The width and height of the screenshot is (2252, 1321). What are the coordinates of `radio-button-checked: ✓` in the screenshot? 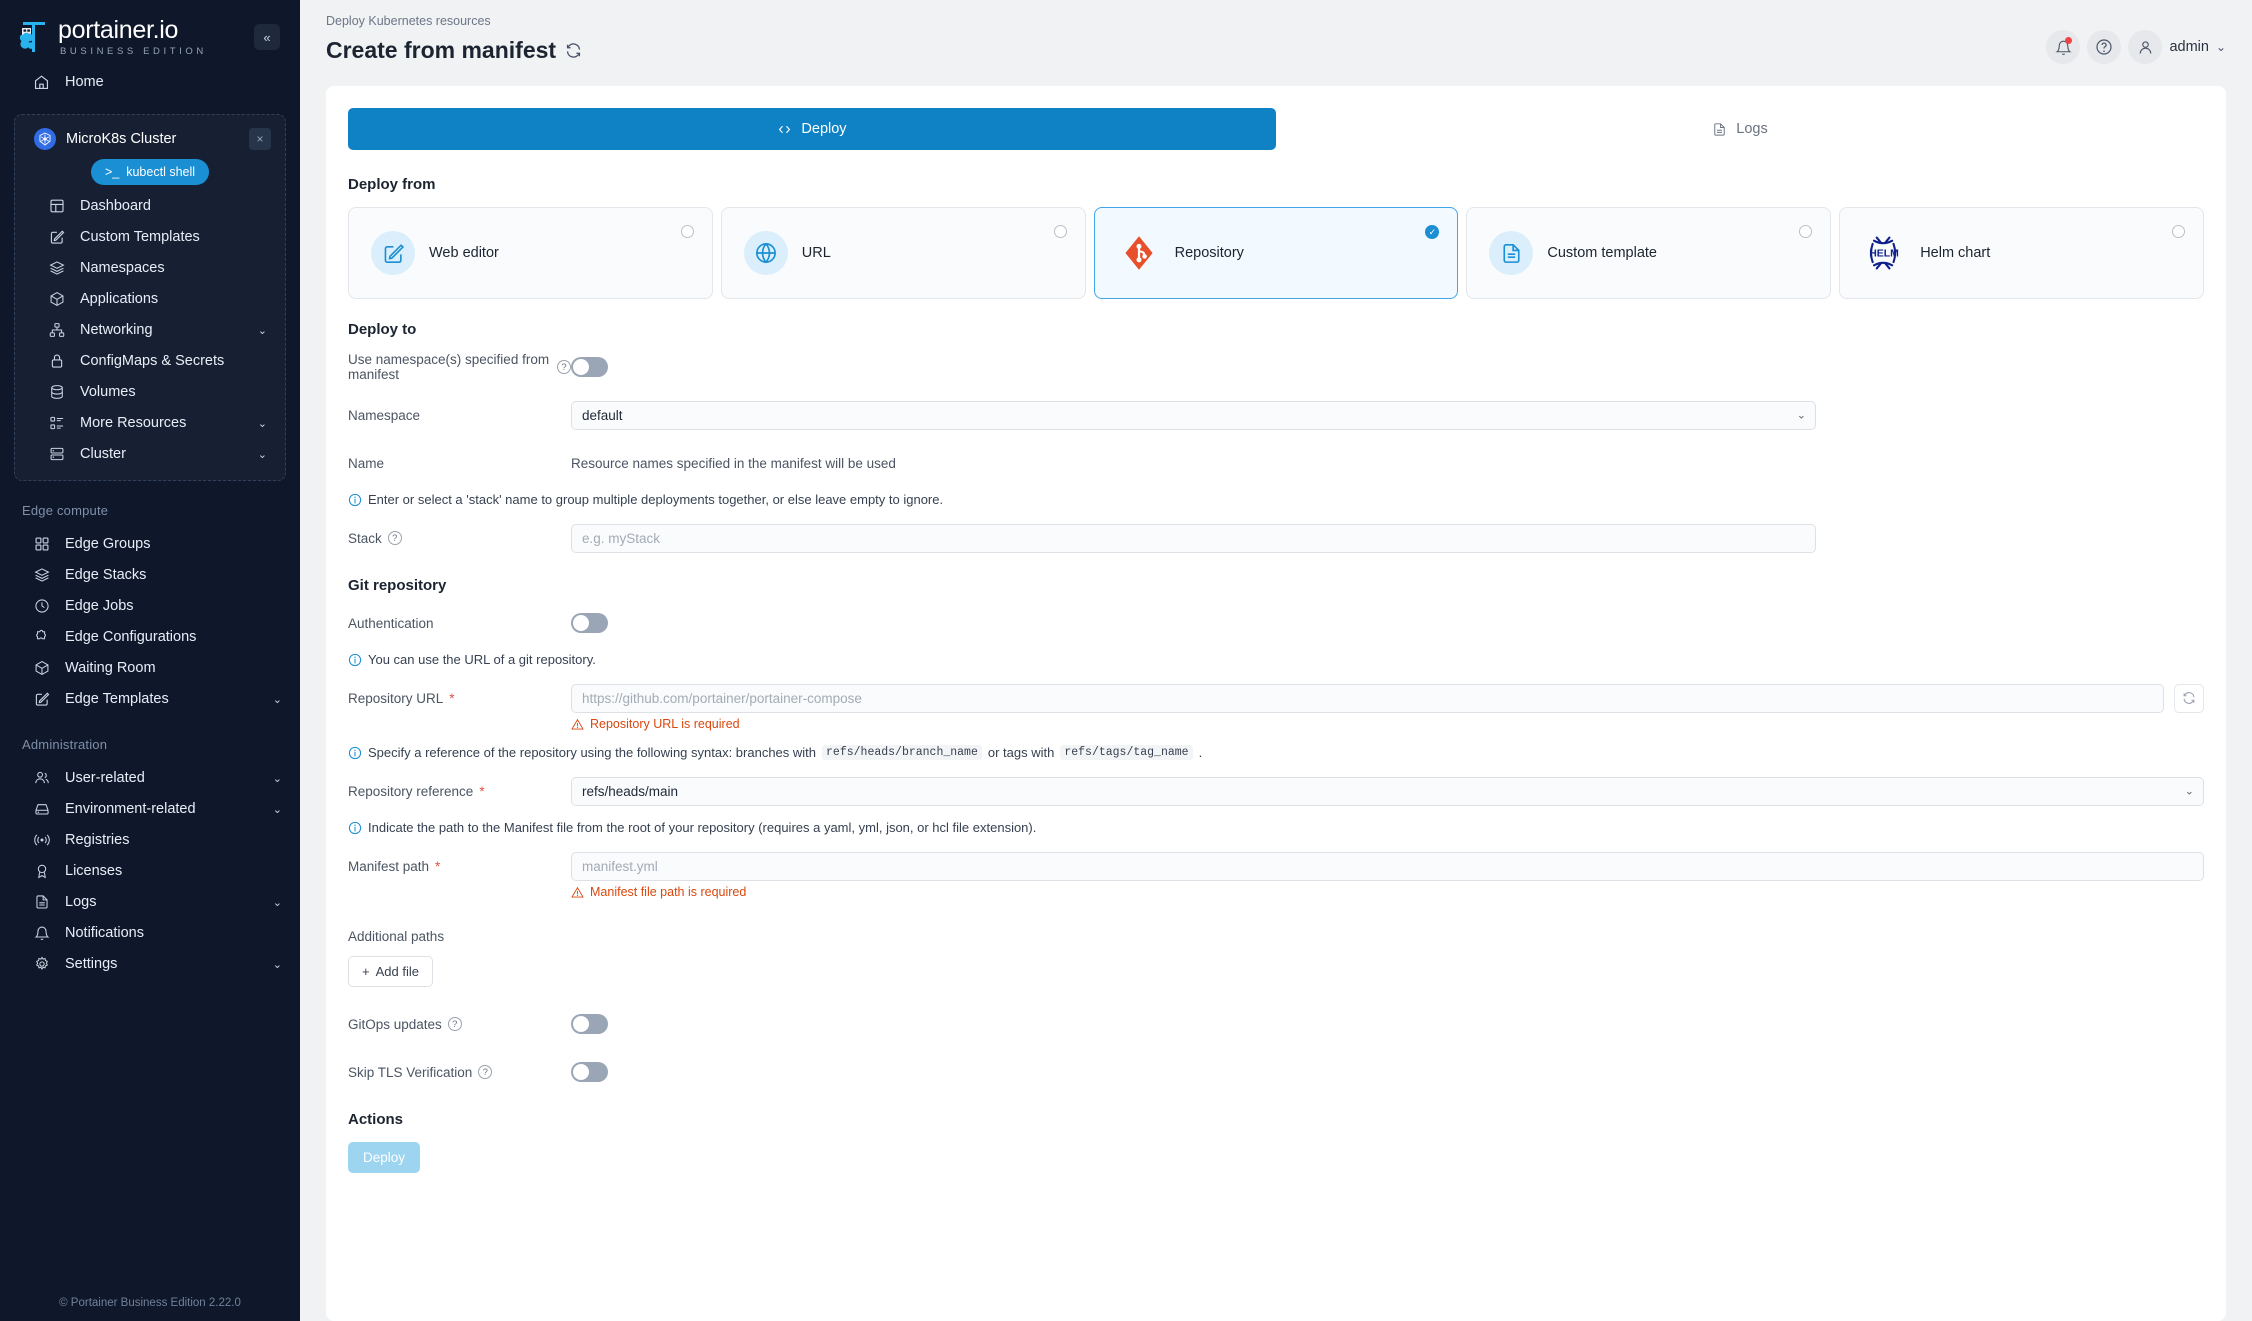 It's located at (1432, 232).